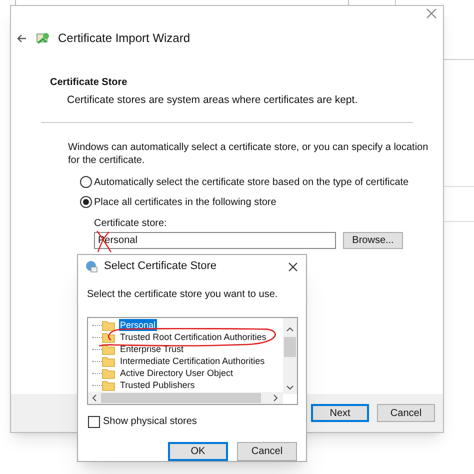  I want to click on tree-item: Enterprise Trust, so click(152, 349).